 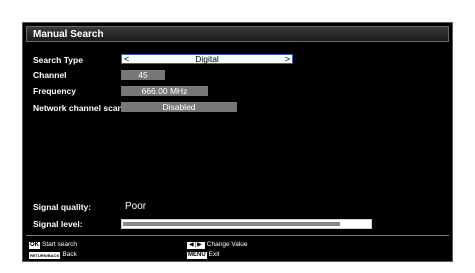 I want to click on signal-level-label: Signal level:, so click(x=58, y=224).